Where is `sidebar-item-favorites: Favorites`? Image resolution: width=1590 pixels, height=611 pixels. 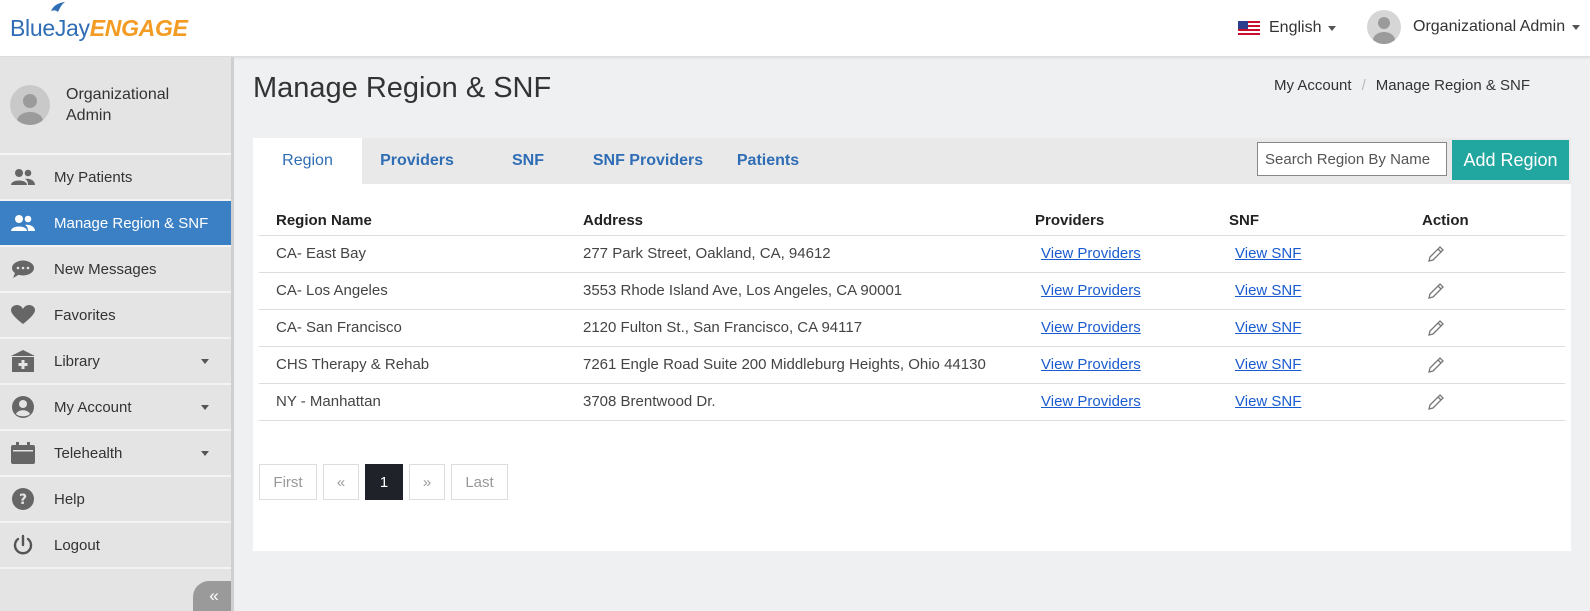 sidebar-item-favorites: Favorites is located at coordinates (115, 316).